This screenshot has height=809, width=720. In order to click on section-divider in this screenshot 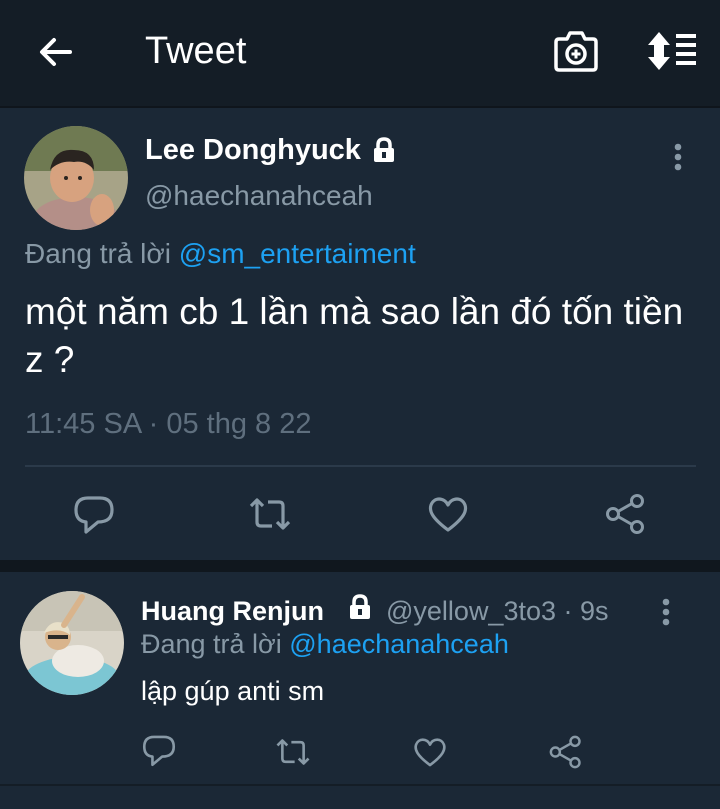, I will do `click(360, 566)`.